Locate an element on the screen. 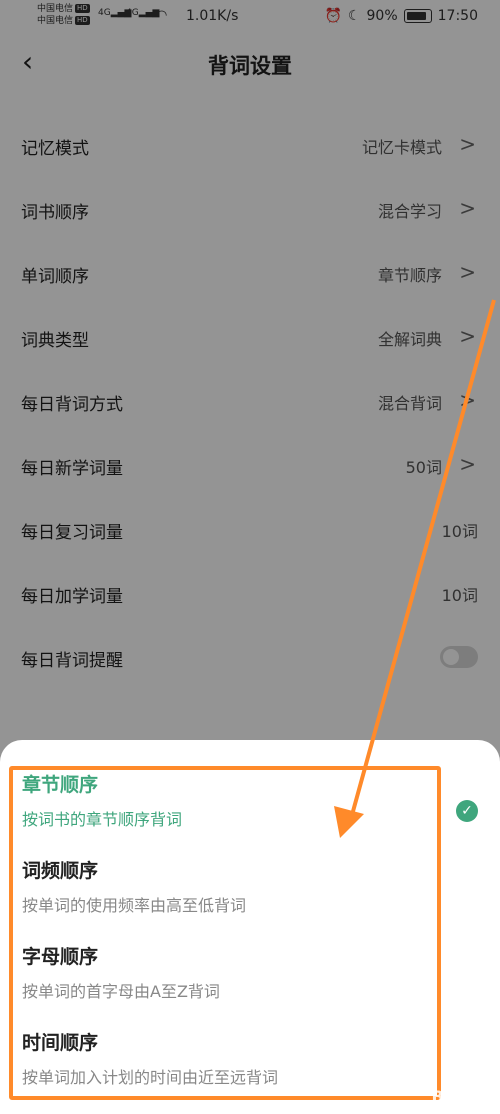  watermark: Bai经验 is located at coordinates (461, 1096).